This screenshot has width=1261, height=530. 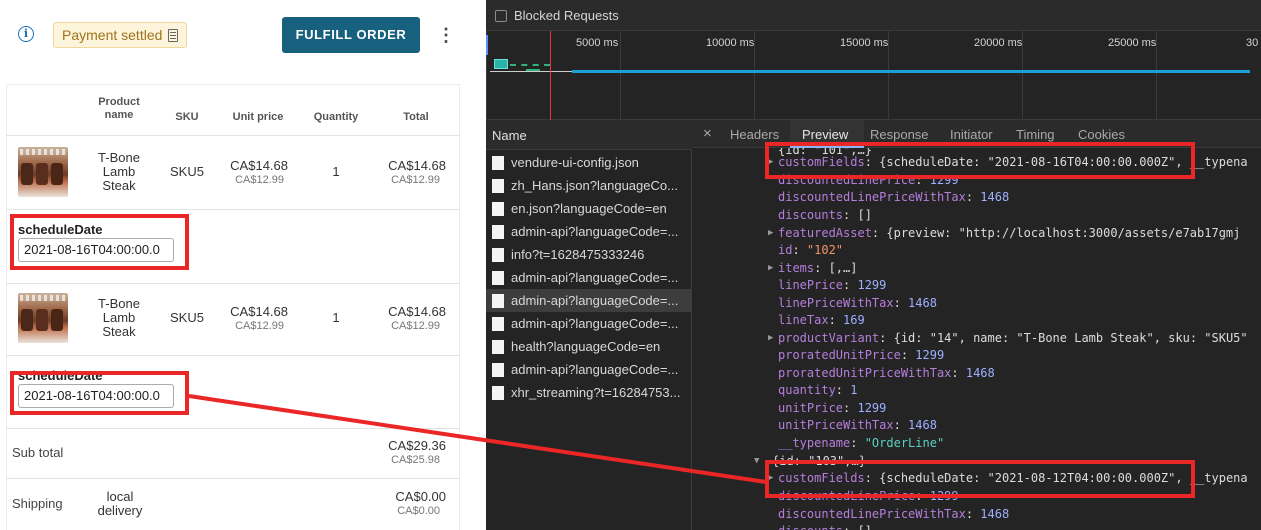 What do you see at coordinates (501, 16) in the screenshot?
I see `blocked-requests-checkbox` at bounding box center [501, 16].